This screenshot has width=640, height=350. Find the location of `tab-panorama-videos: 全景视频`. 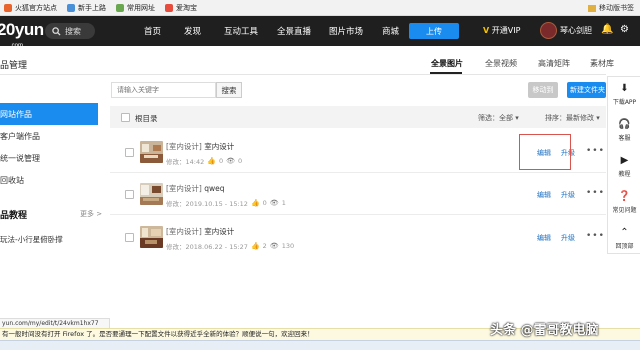

tab-panorama-videos: 全景视频 is located at coordinates (501, 63).